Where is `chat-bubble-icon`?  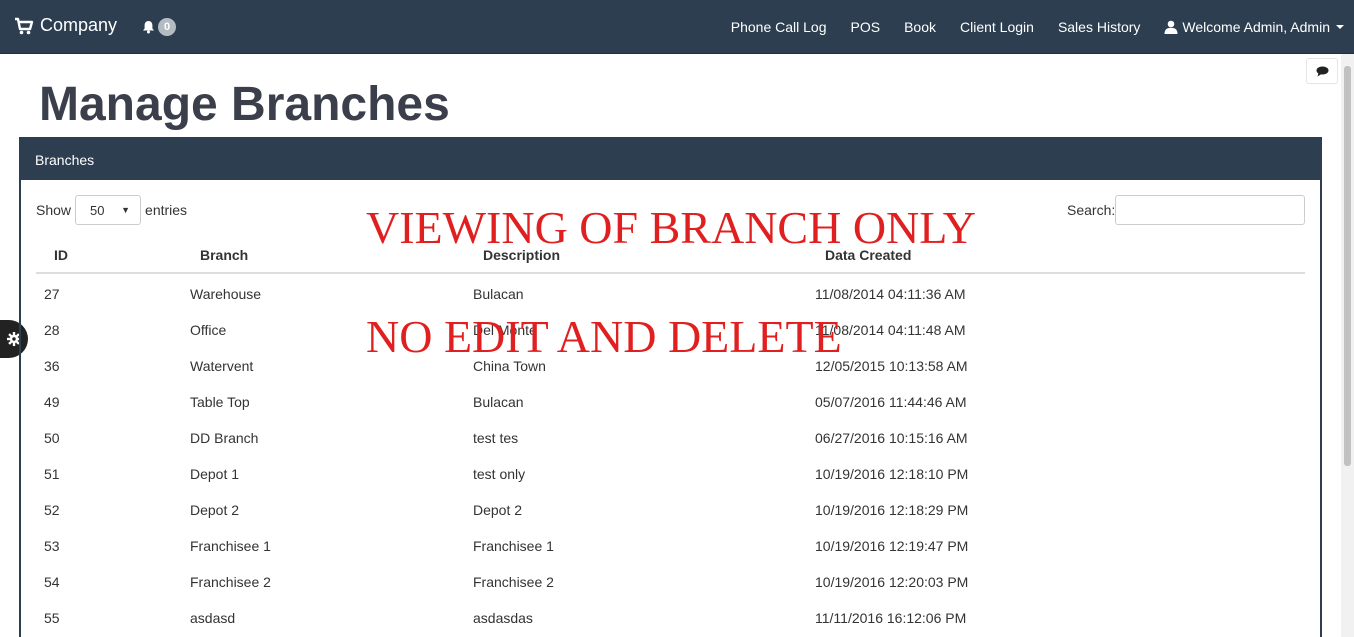 chat-bubble-icon is located at coordinates (1322, 71).